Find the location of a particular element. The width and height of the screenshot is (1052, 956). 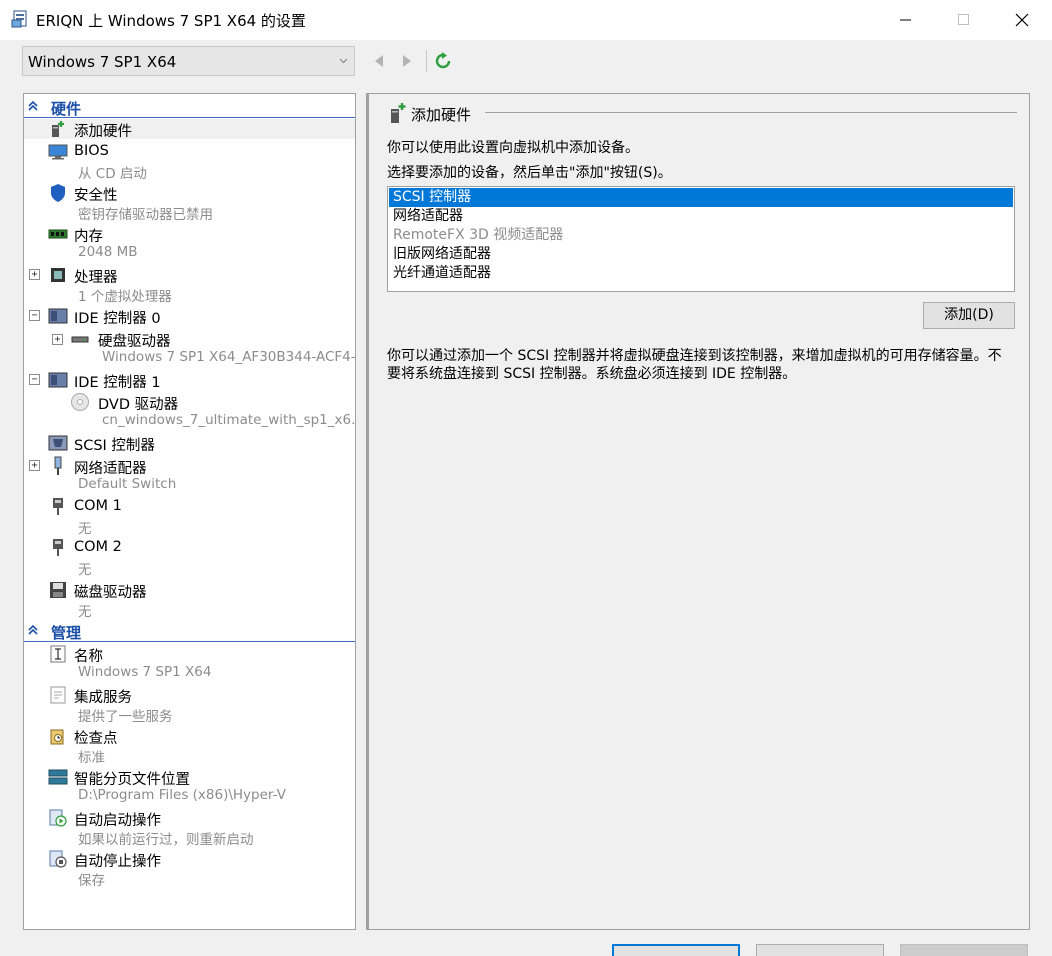

tree-item-label: COM 1 is located at coordinates (98, 506).